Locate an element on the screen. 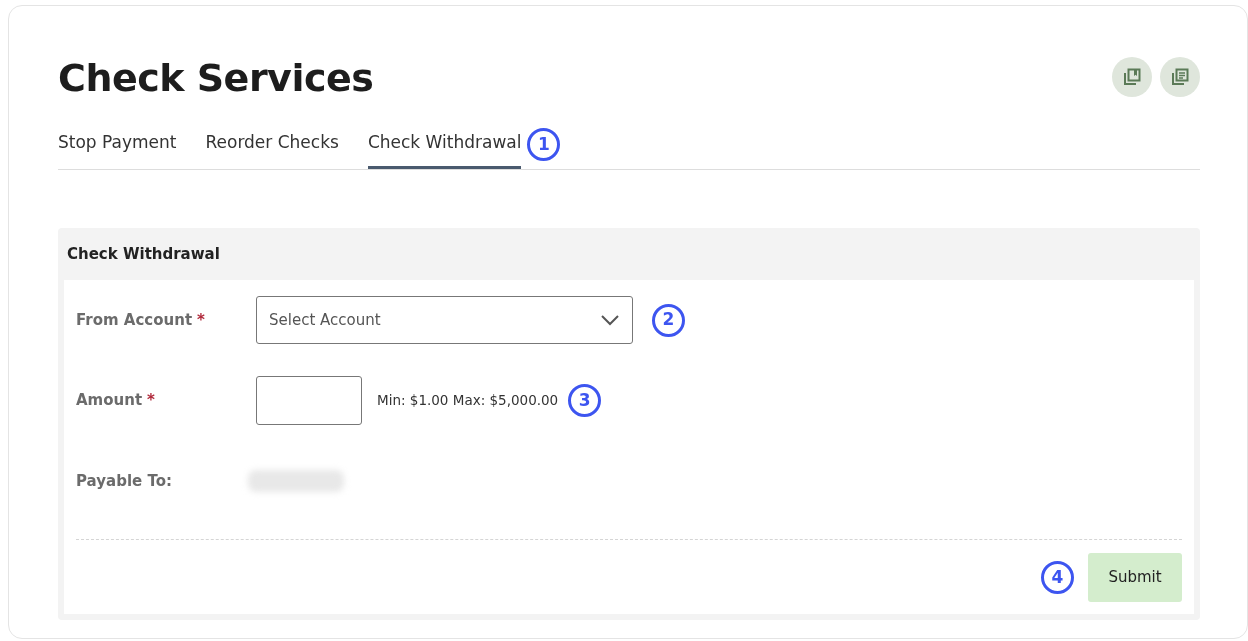 The image size is (1248, 641). tab: Check Withdrawal is located at coordinates (444, 149).